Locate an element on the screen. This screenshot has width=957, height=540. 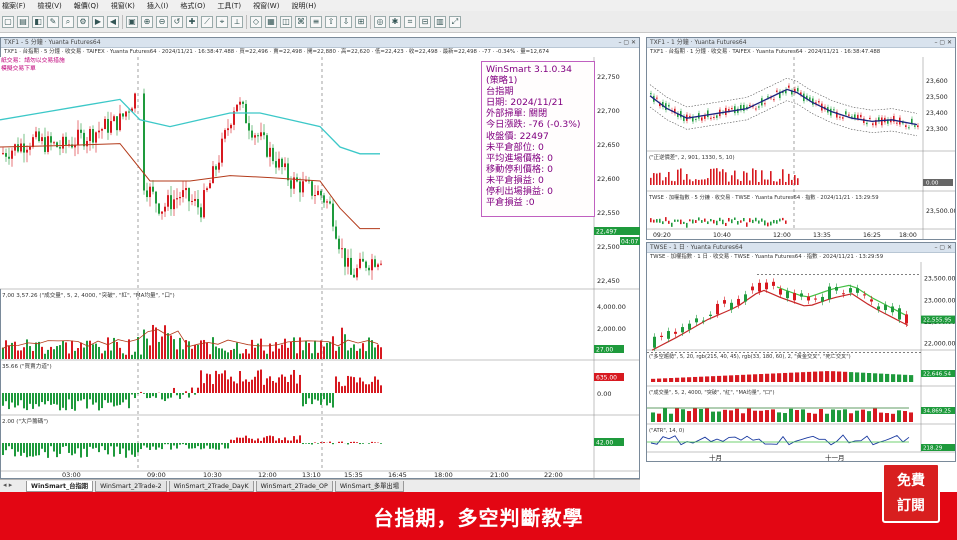
toolbar-icon: ⟂ is located at coordinates (237, 21).